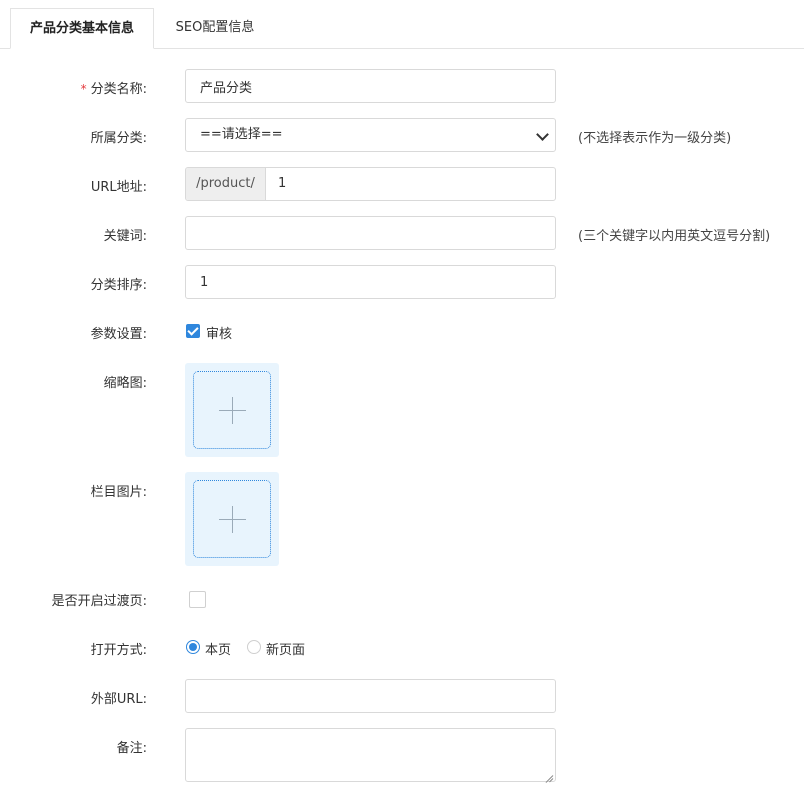 Image resolution: width=804 pixels, height=788 pixels. I want to click on open-mode-radio-new, so click(254, 647).